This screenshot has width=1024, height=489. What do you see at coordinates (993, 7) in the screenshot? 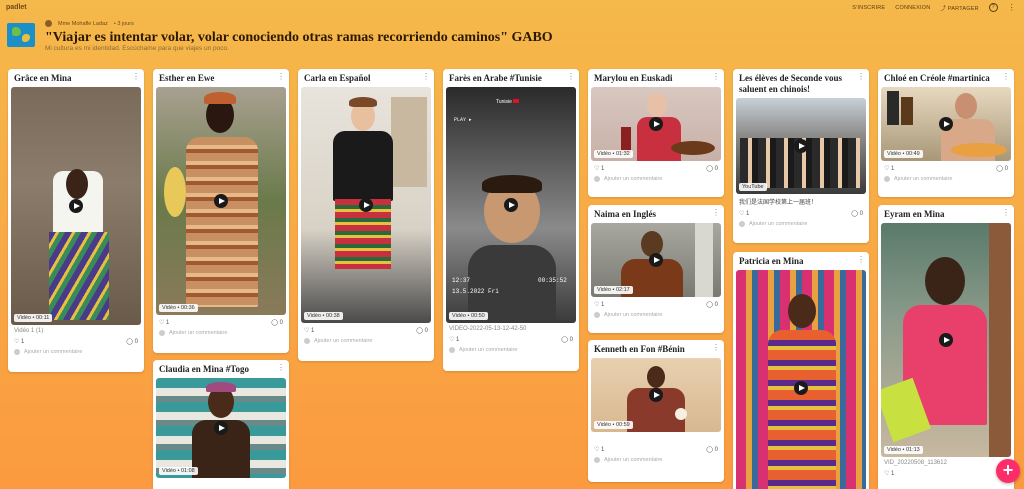
I see `help-icon: ?` at bounding box center [993, 7].